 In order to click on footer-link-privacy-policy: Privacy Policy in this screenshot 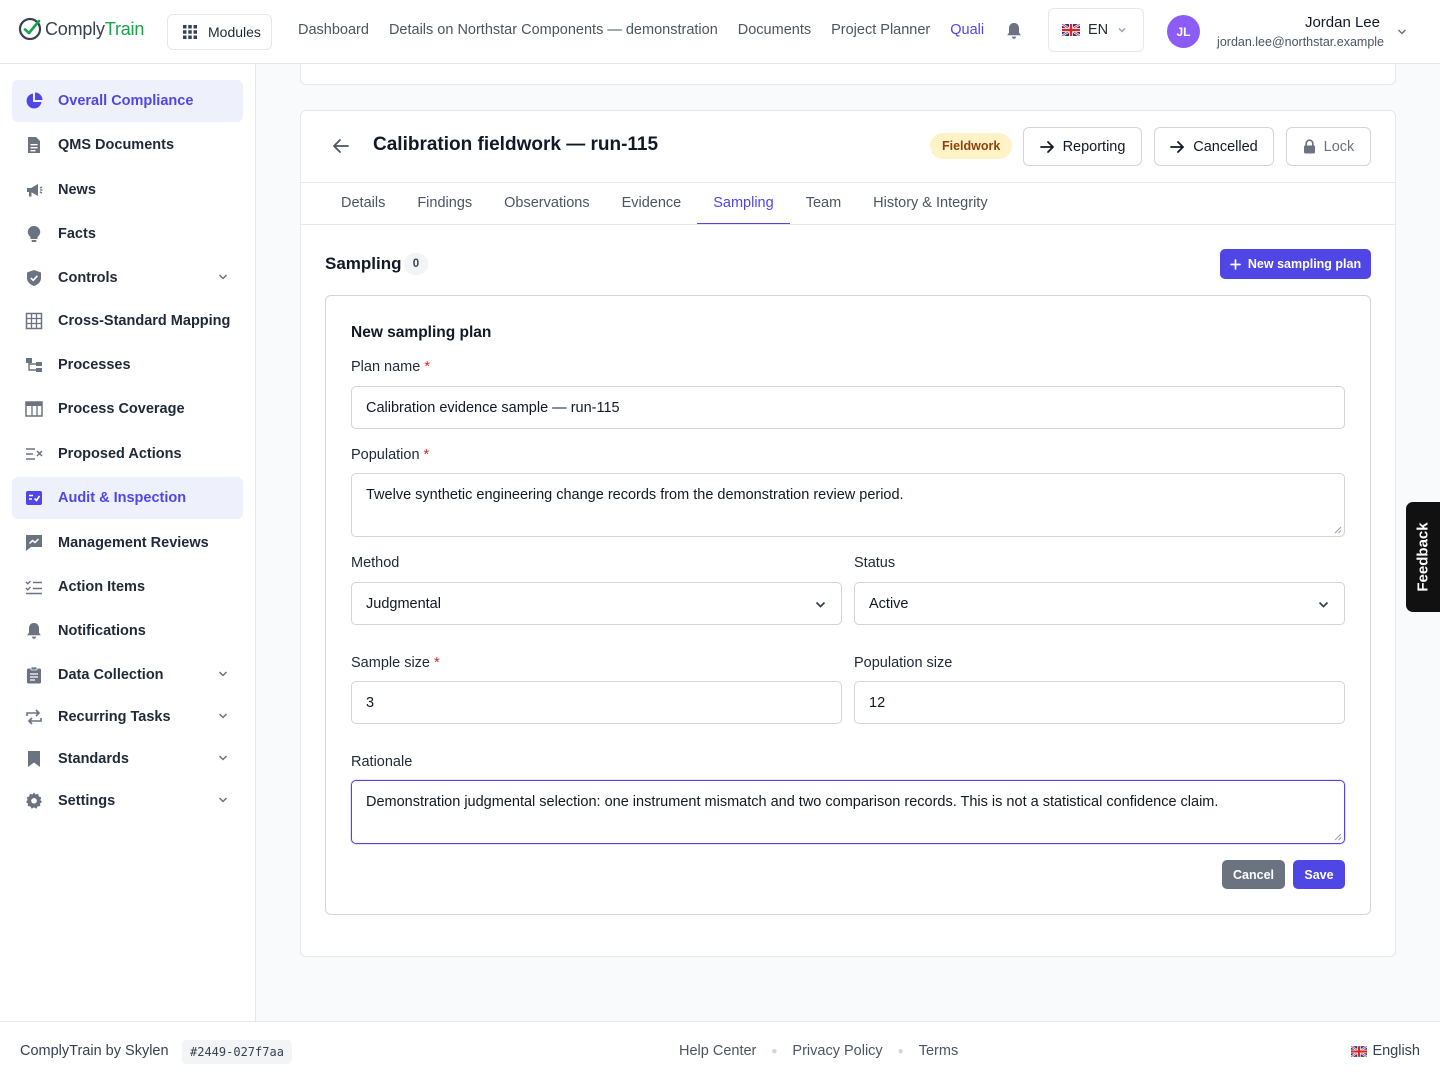, I will do `click(837, 1051)`.